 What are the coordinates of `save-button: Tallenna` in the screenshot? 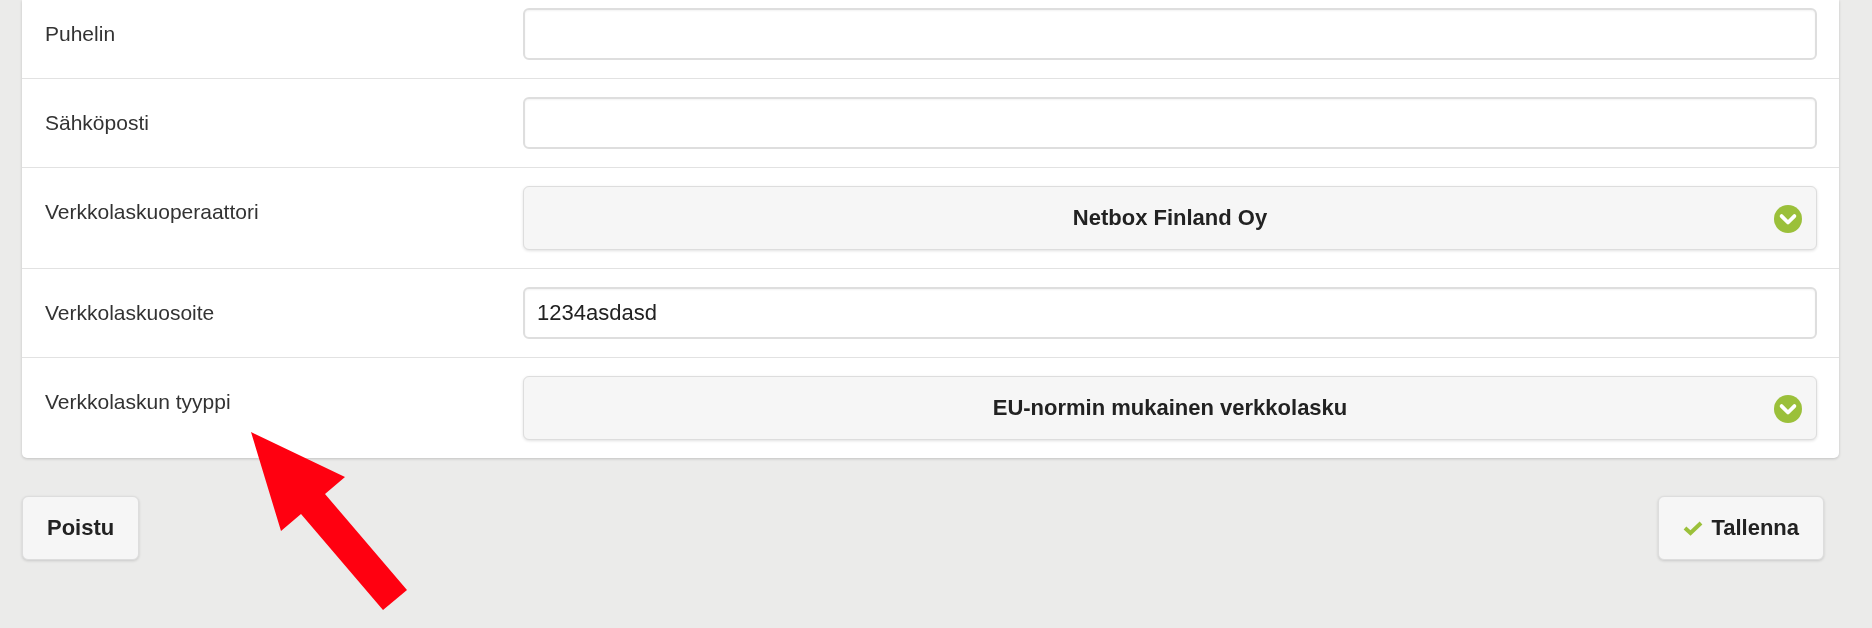 It's located at (1741, 528).